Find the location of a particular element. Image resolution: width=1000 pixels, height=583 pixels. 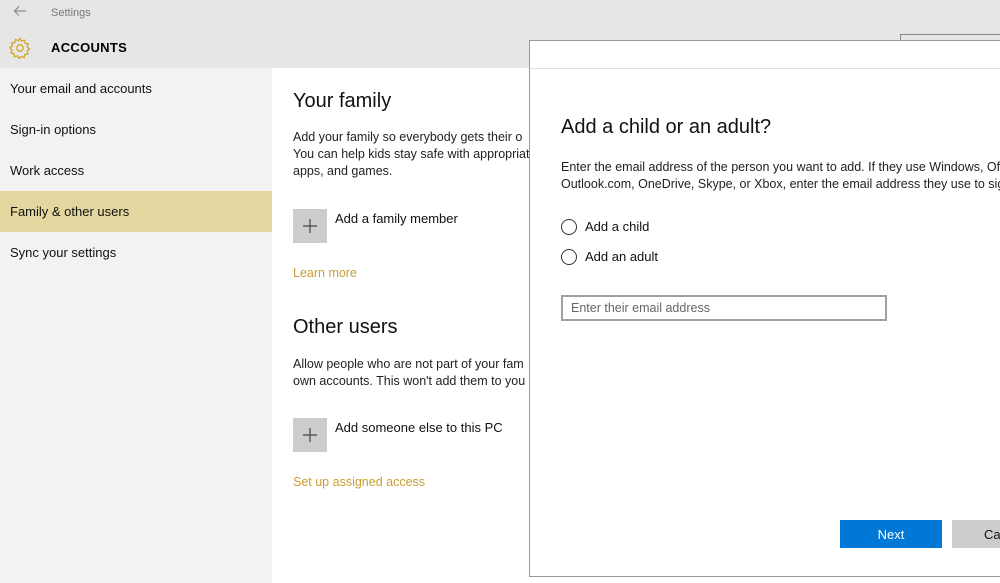

add-family-member-button is located at coordinates (310, 226).